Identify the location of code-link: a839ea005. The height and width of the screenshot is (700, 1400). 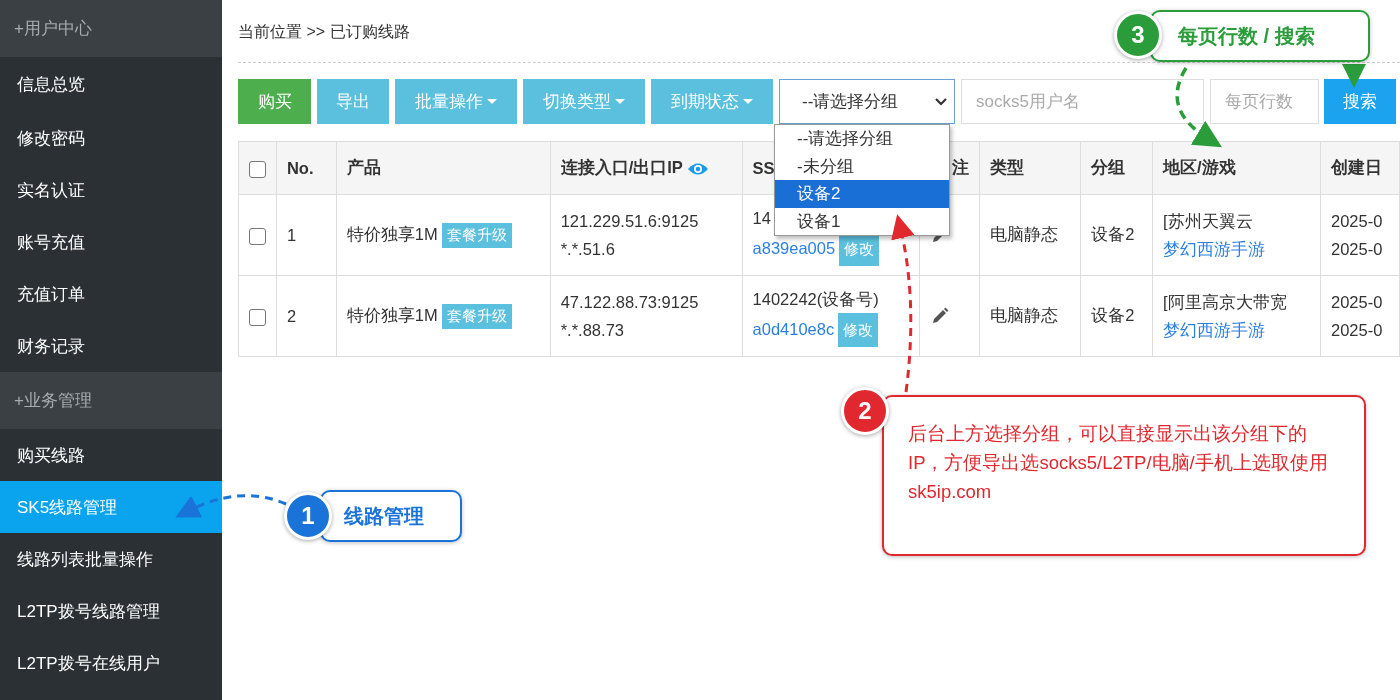
(794, 248).